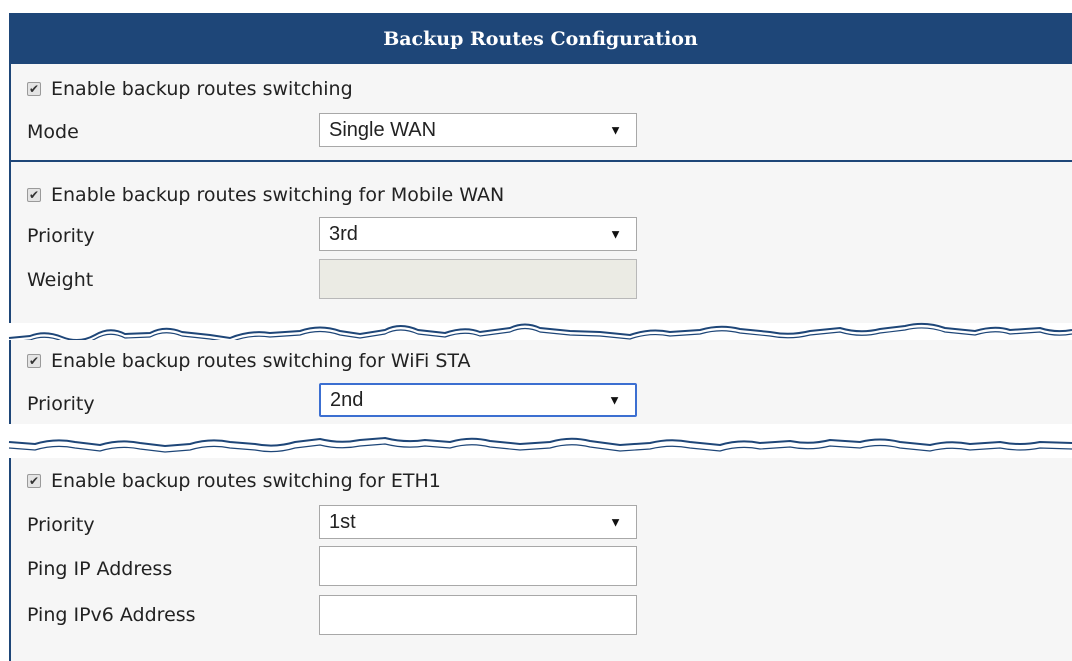  I want to click on wifi-sta-priority-select: 2nd ▼, so click(478, 400).